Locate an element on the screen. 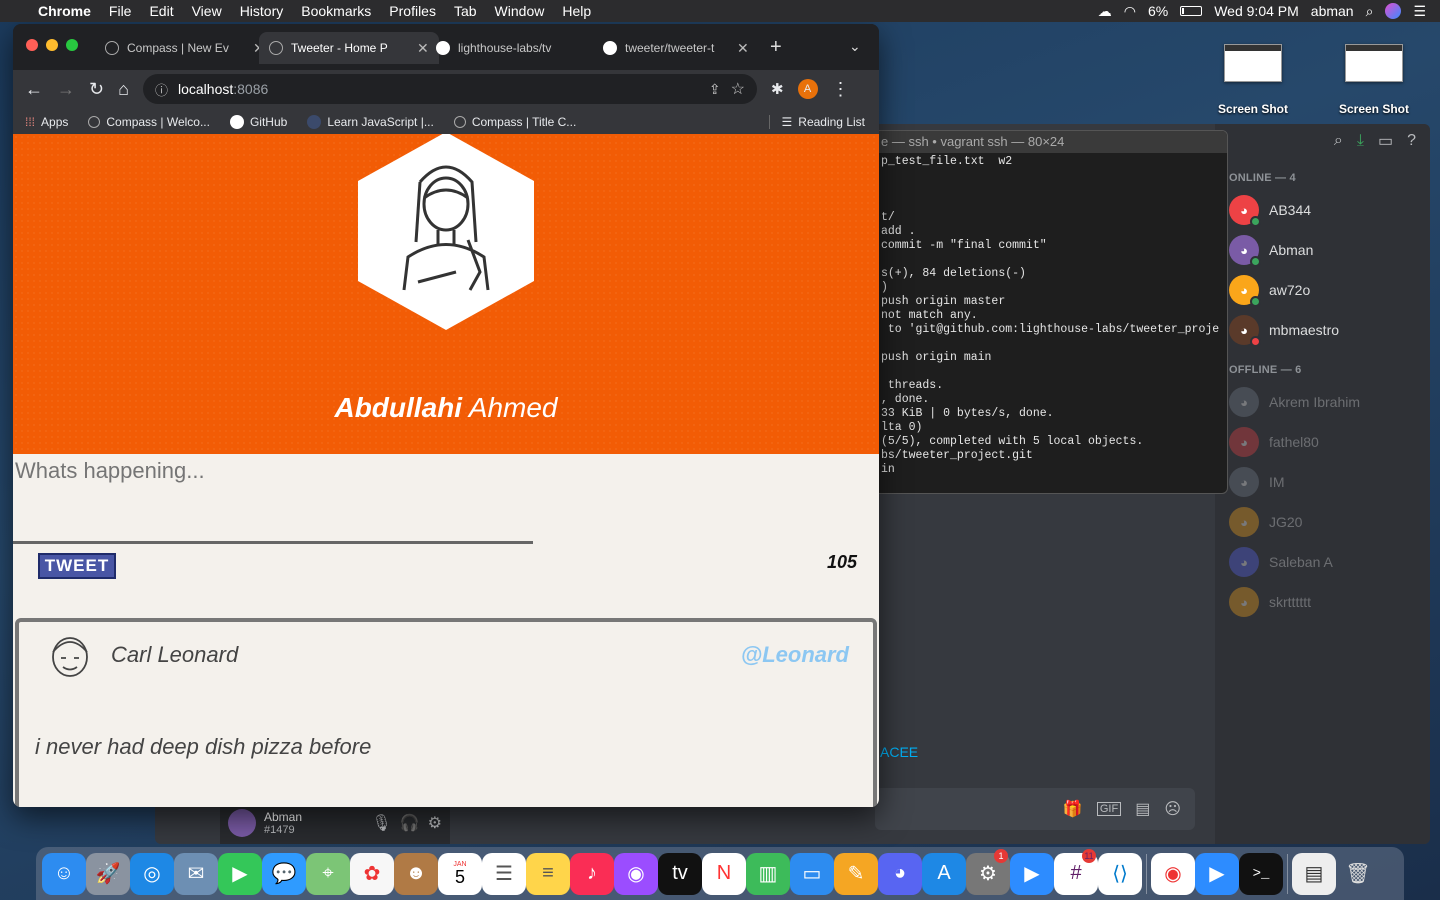 Image resolution: width=1440 pixels, height=900 pixels. trash-icon: 🗑 is located at coordinates (1358, 874).